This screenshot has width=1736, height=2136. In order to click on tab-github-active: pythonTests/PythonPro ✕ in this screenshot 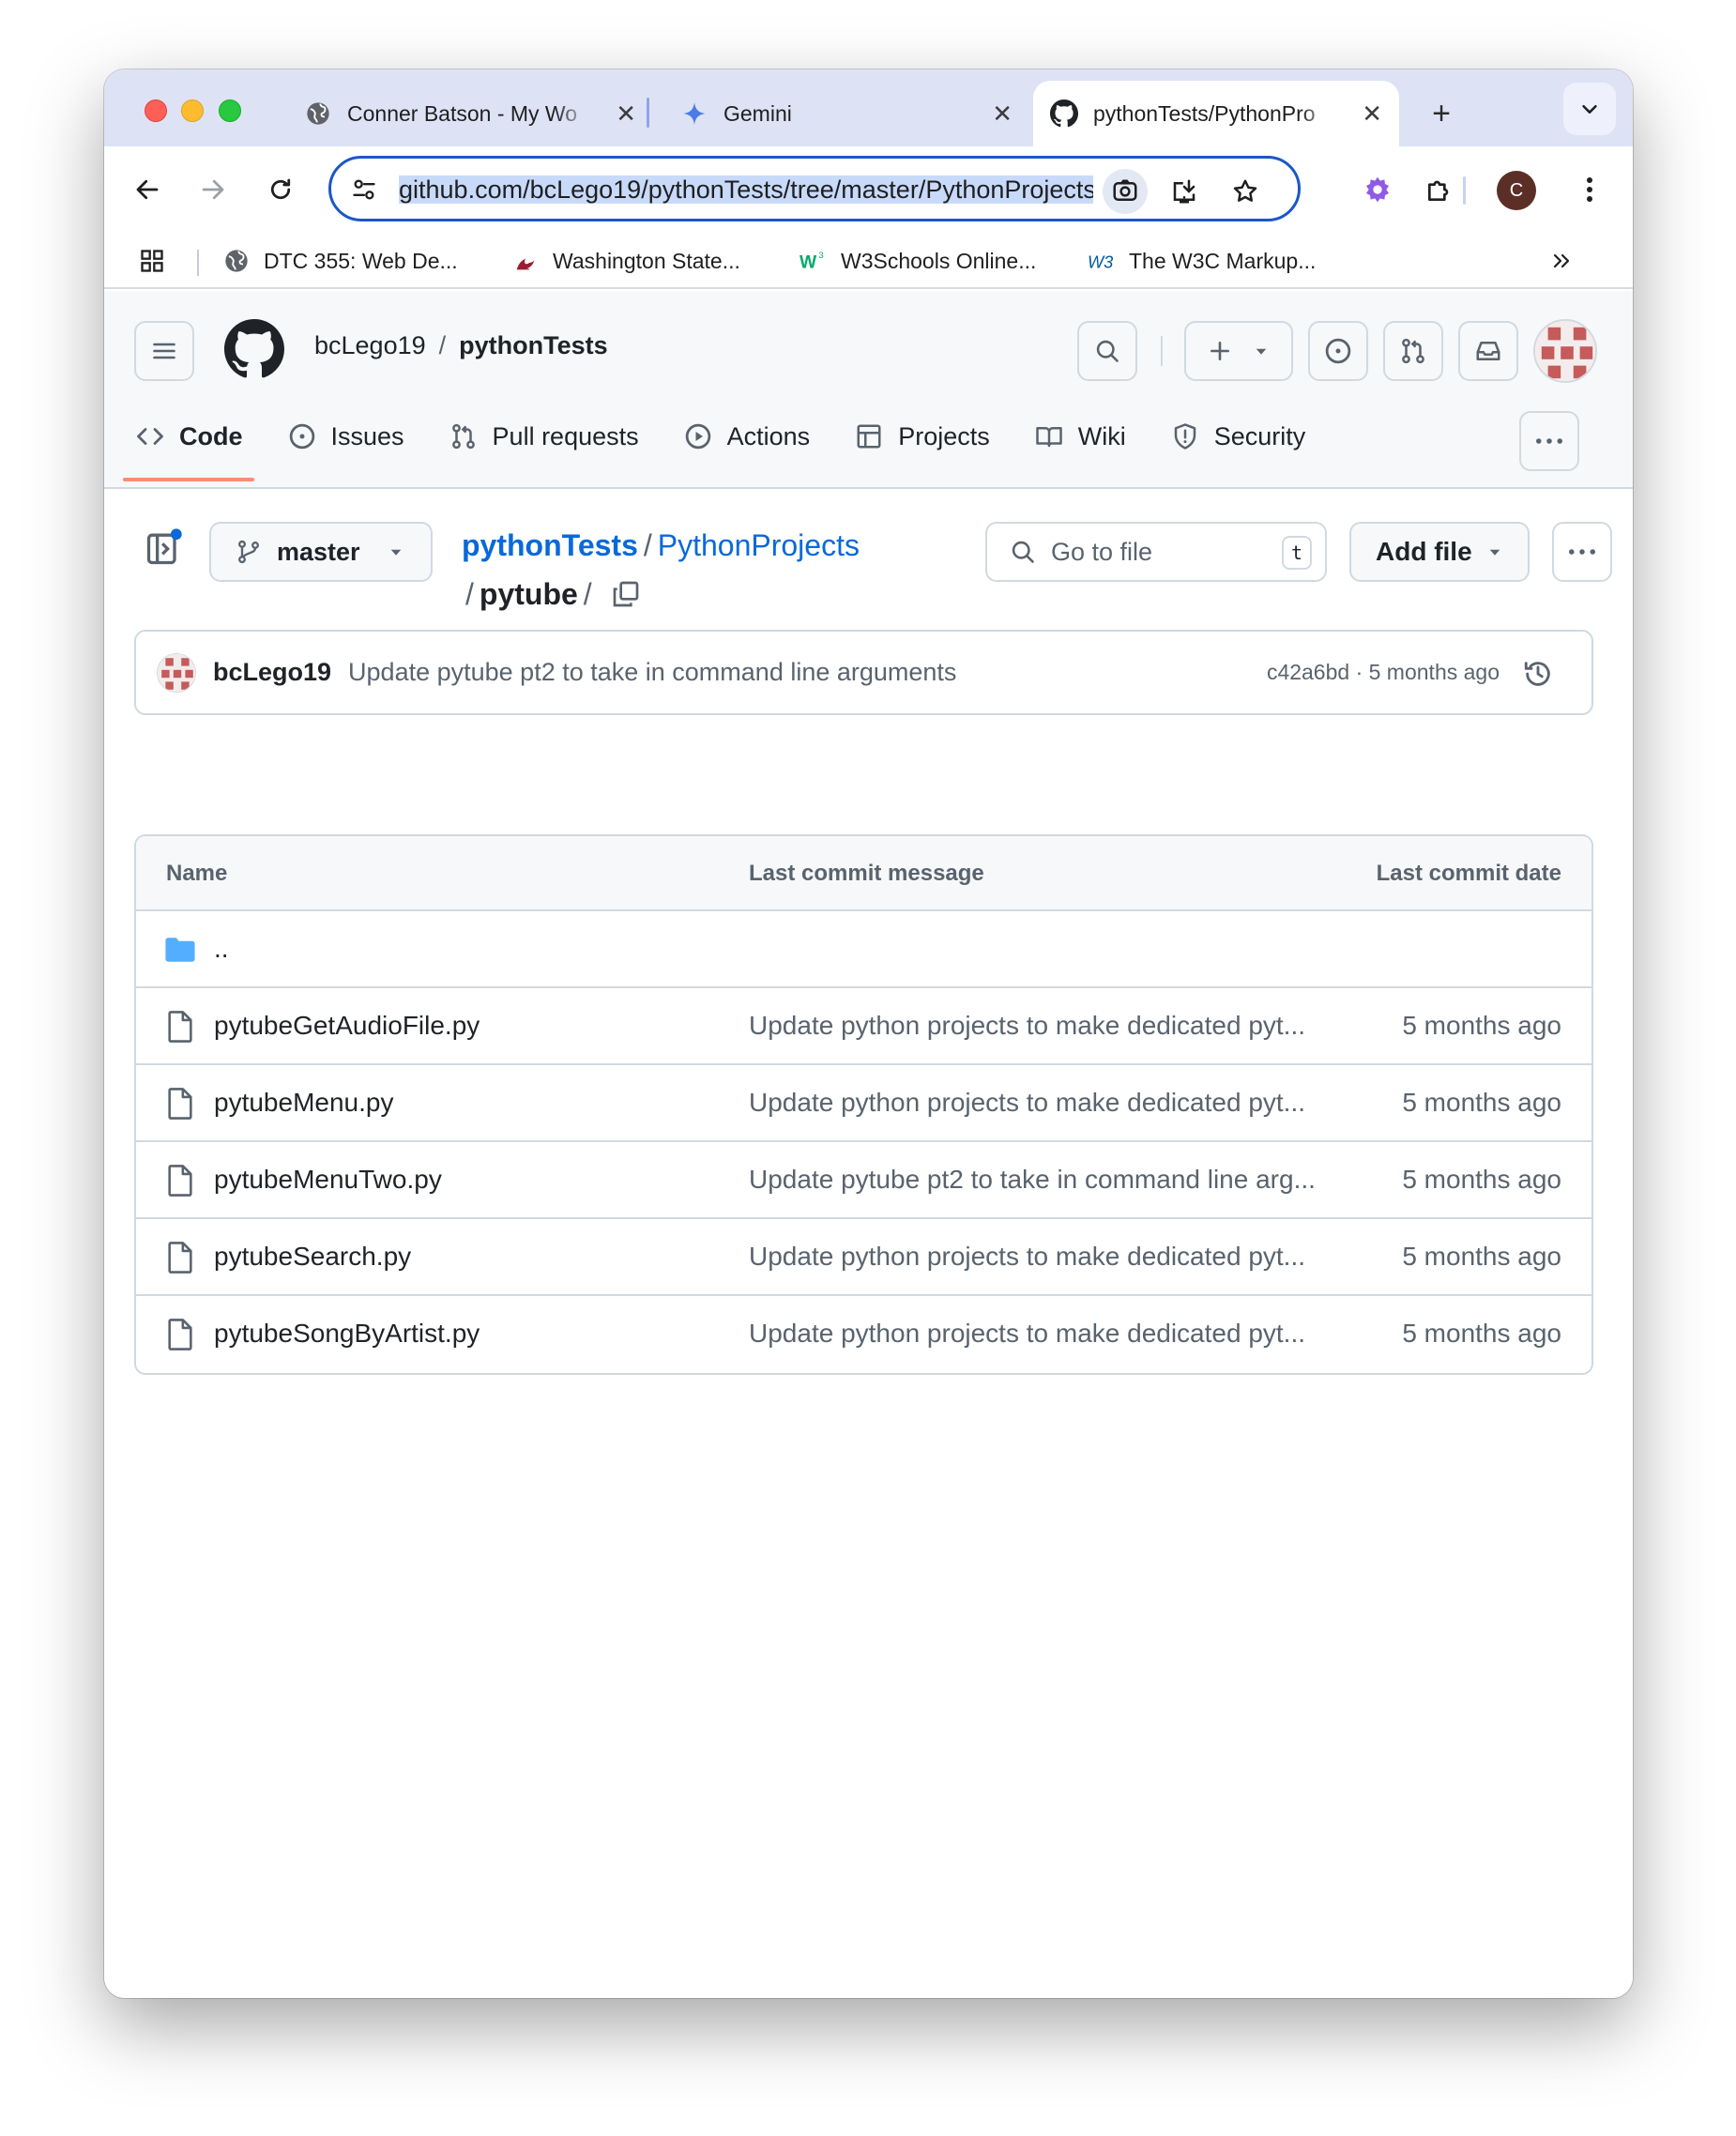, I will do `click(1216, 113)`.